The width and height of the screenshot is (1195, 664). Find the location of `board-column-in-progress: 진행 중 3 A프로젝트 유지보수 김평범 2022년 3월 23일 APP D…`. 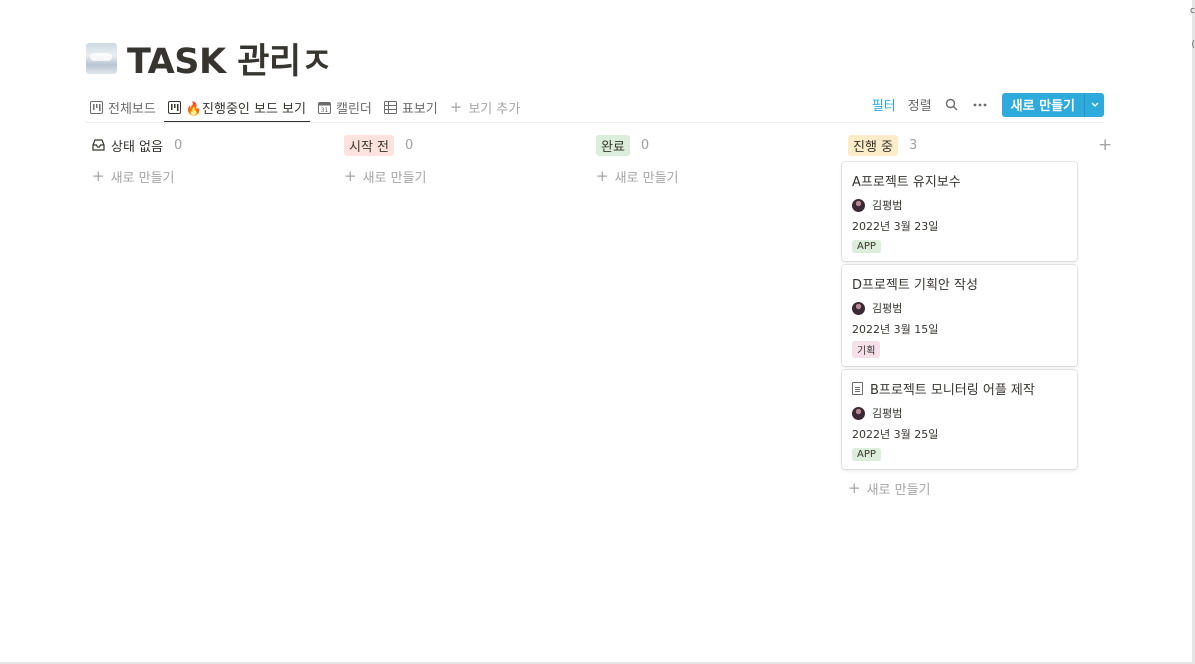

board-column-in-progress: 진행 중 3 A프로젝트 유지보수 김평범 2022년 3월 23일 APP D… is located at coordinates (960, 316).